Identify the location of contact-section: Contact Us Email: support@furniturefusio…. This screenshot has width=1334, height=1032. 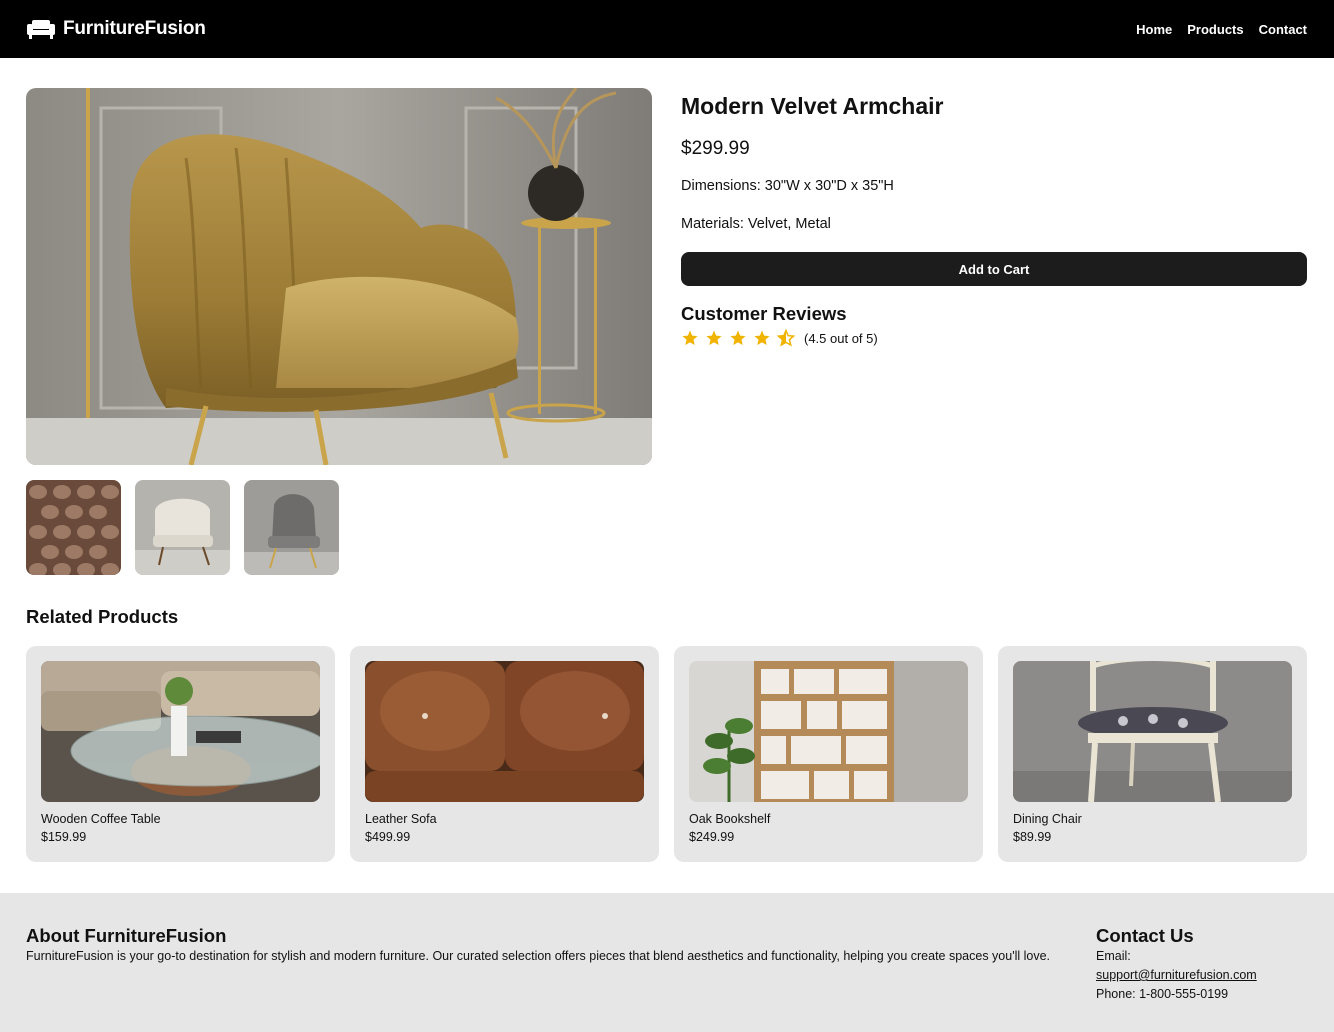
(1206, 964).